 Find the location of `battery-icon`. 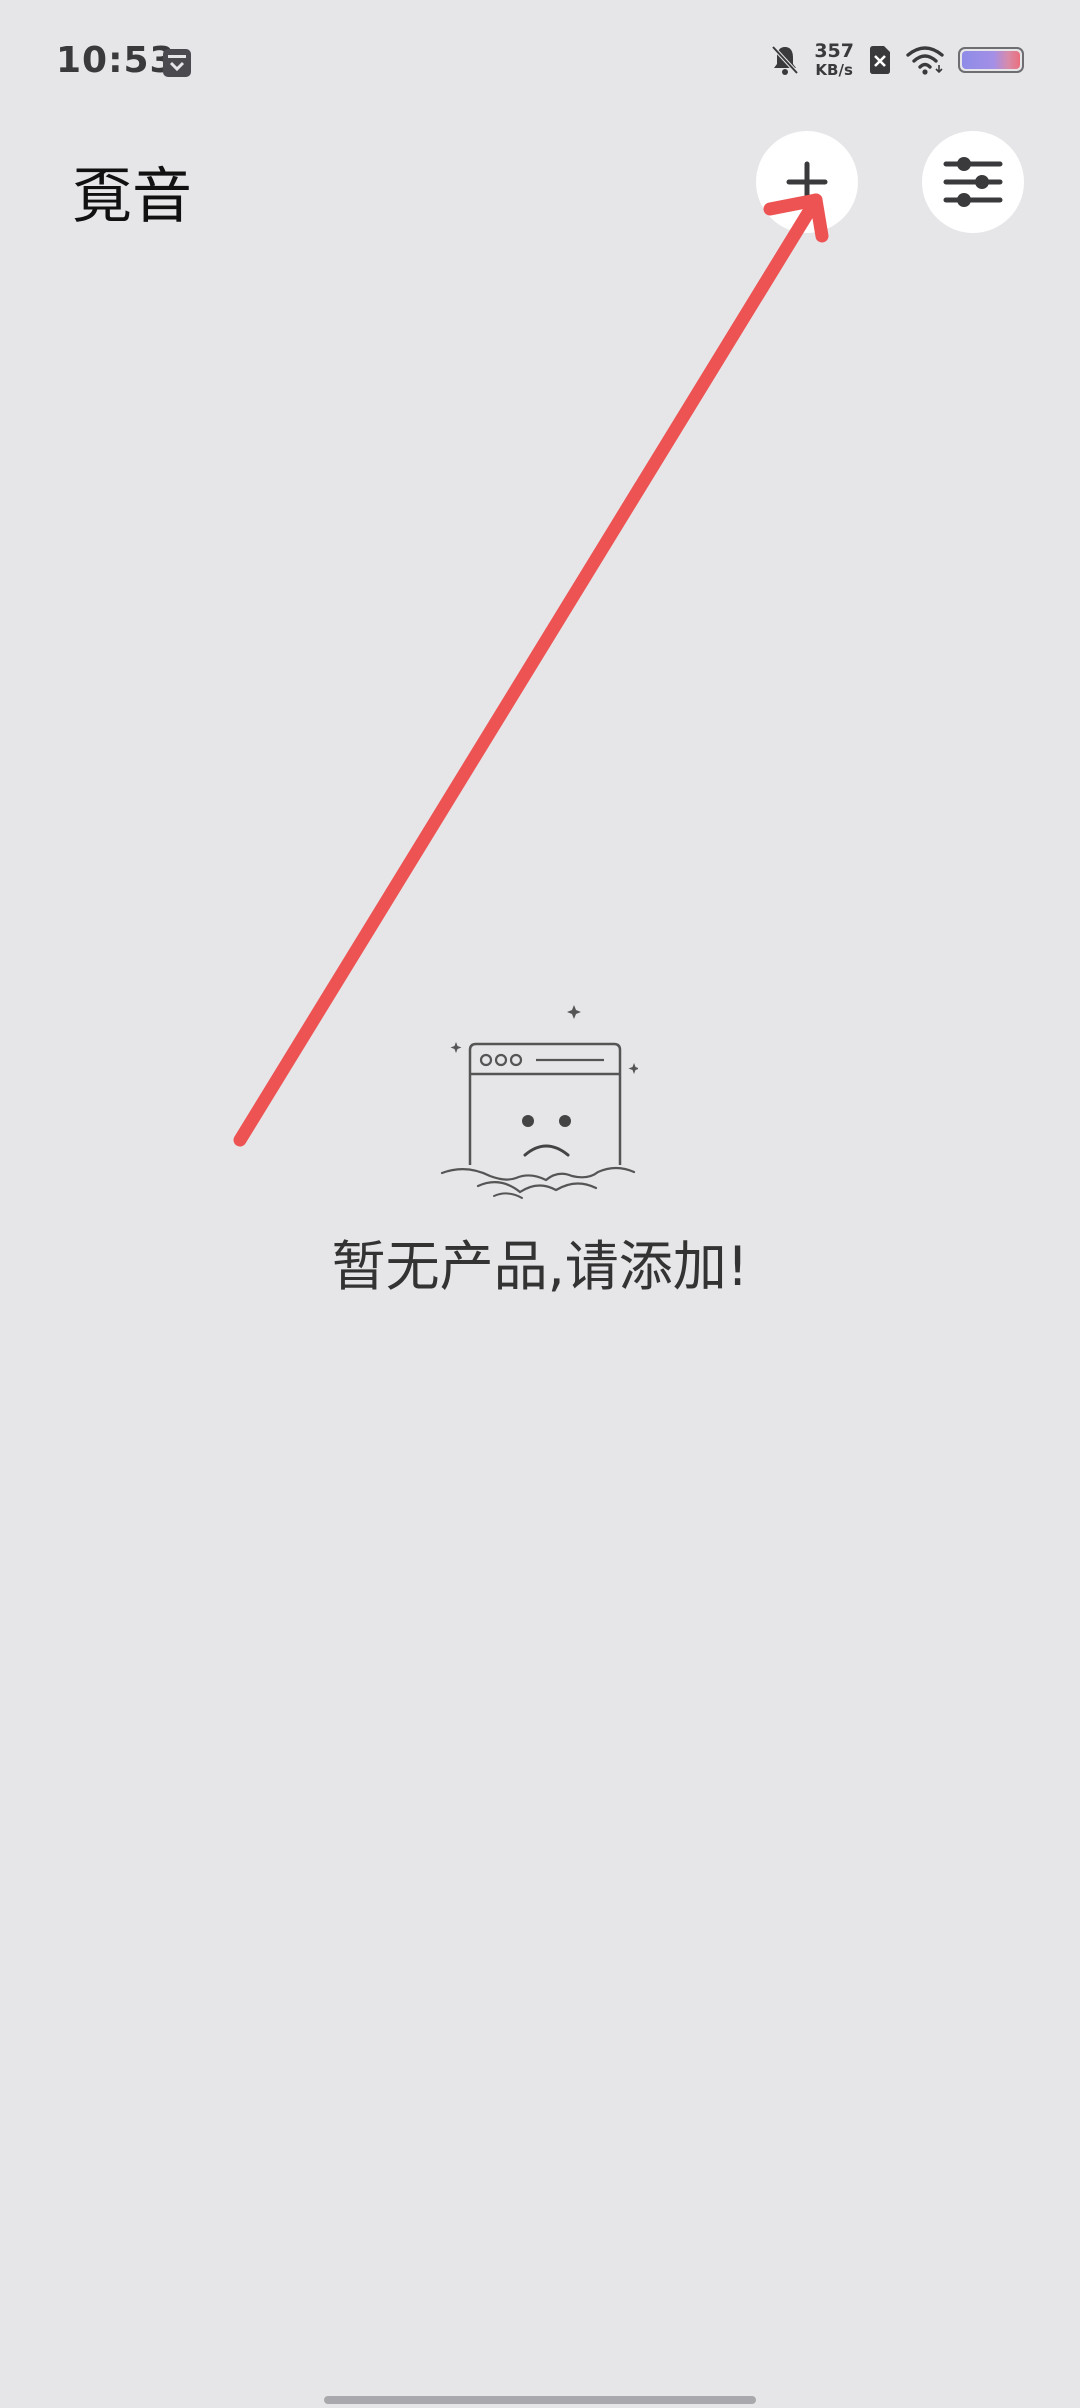

battery-icon is located at coordinates (991, 60).